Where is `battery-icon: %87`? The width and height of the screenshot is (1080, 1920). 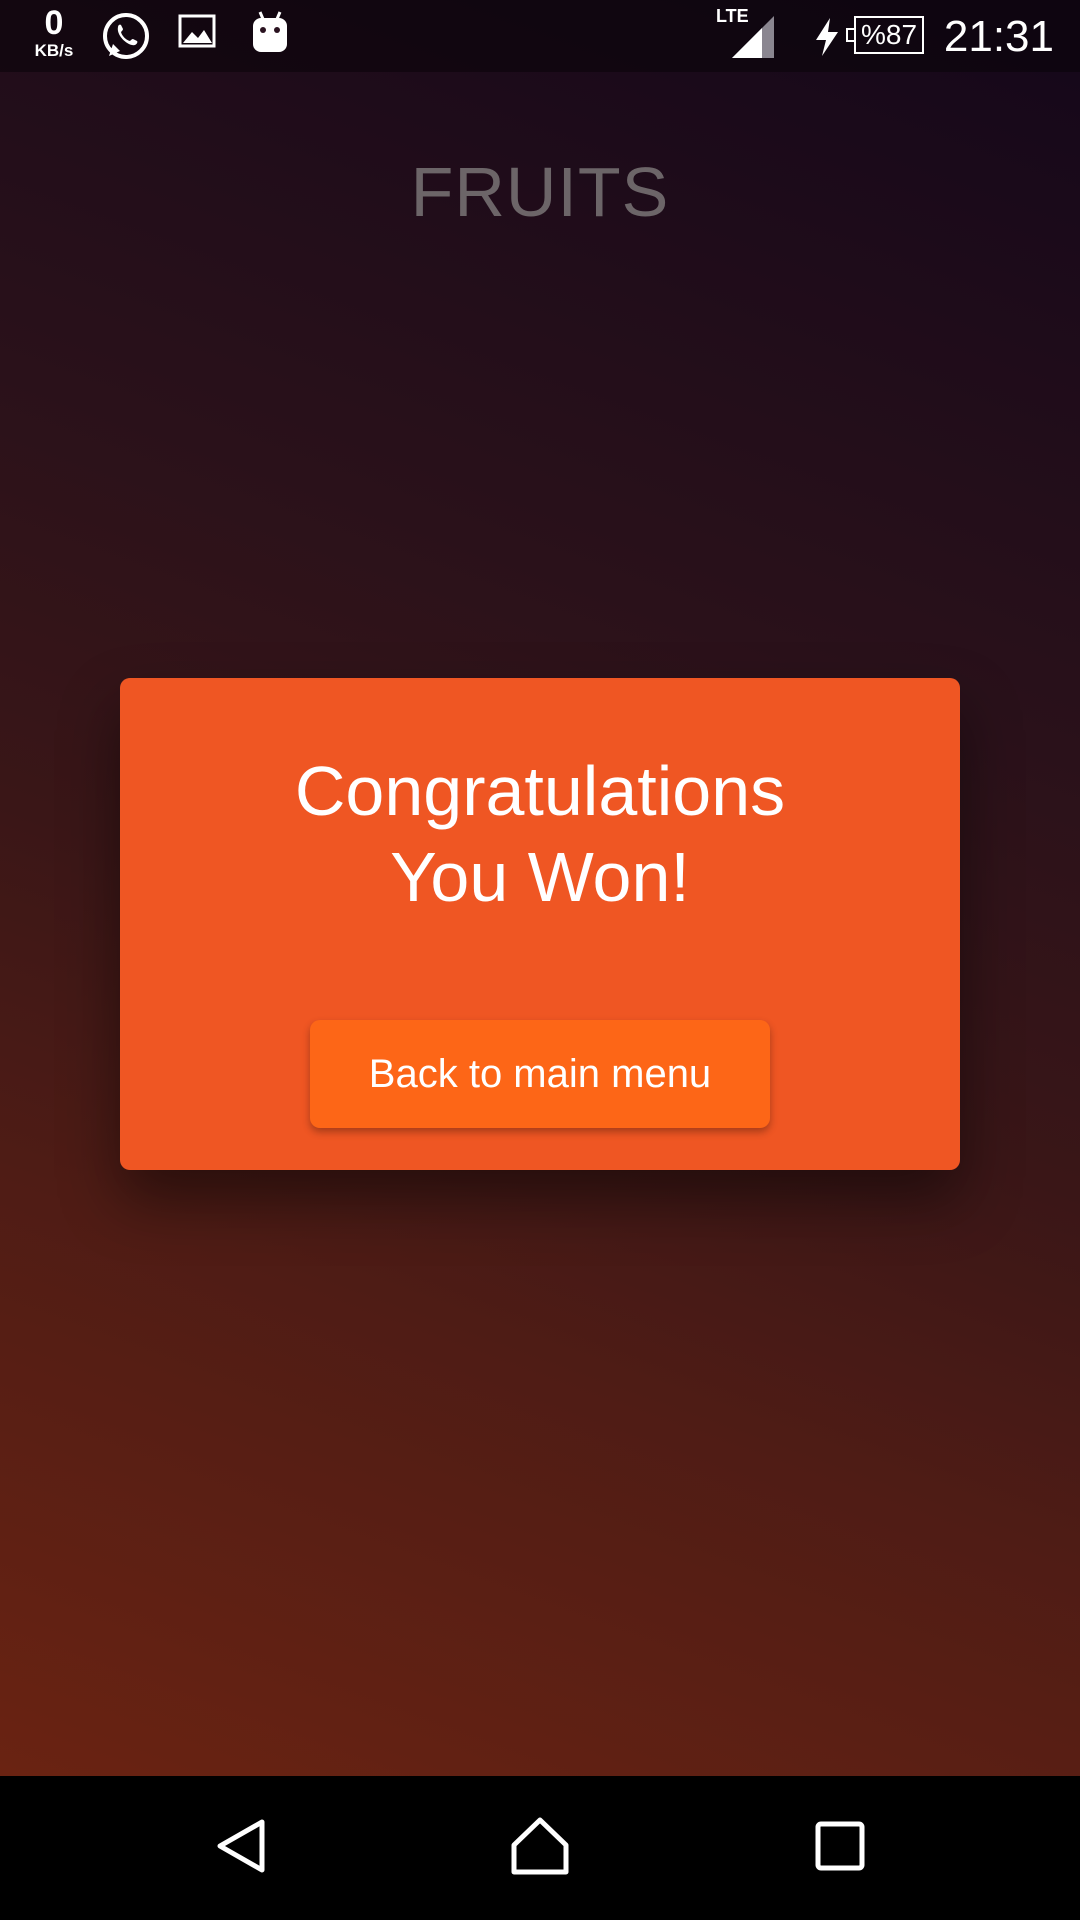 battery-icon: %87 is located at coordinates (889, 35).